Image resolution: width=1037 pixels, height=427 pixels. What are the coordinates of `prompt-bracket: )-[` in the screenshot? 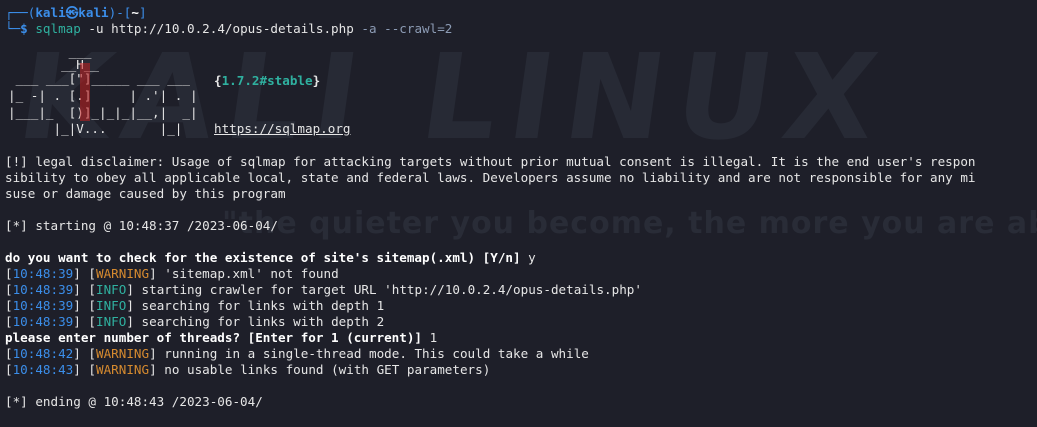 It's located at (120, 12).